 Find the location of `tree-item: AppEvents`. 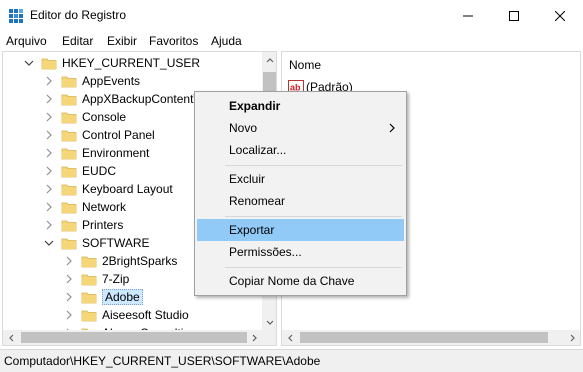

tree-item: AppEvents is located at coordinates (132, 81).